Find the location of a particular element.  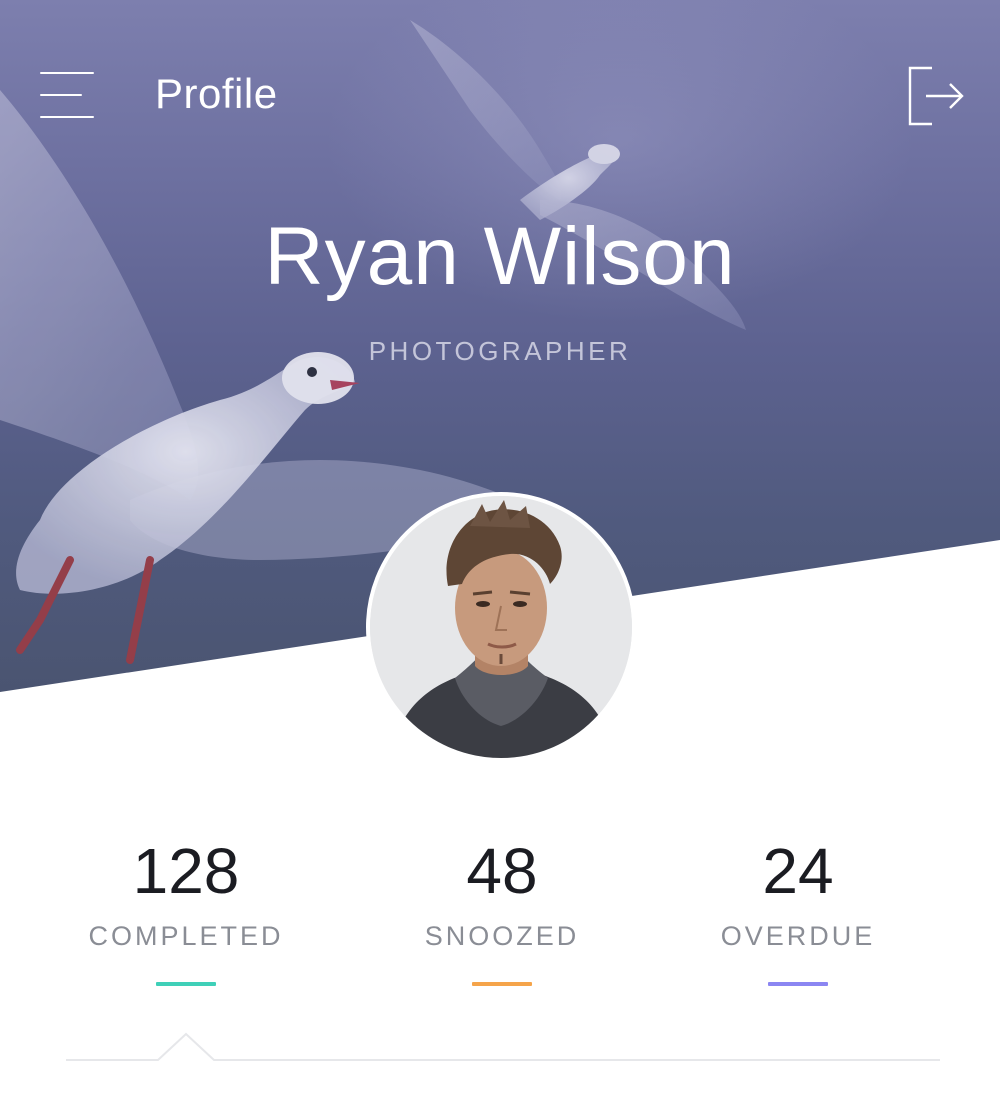

stat-value: 48 is located at coordinates (502, 871).